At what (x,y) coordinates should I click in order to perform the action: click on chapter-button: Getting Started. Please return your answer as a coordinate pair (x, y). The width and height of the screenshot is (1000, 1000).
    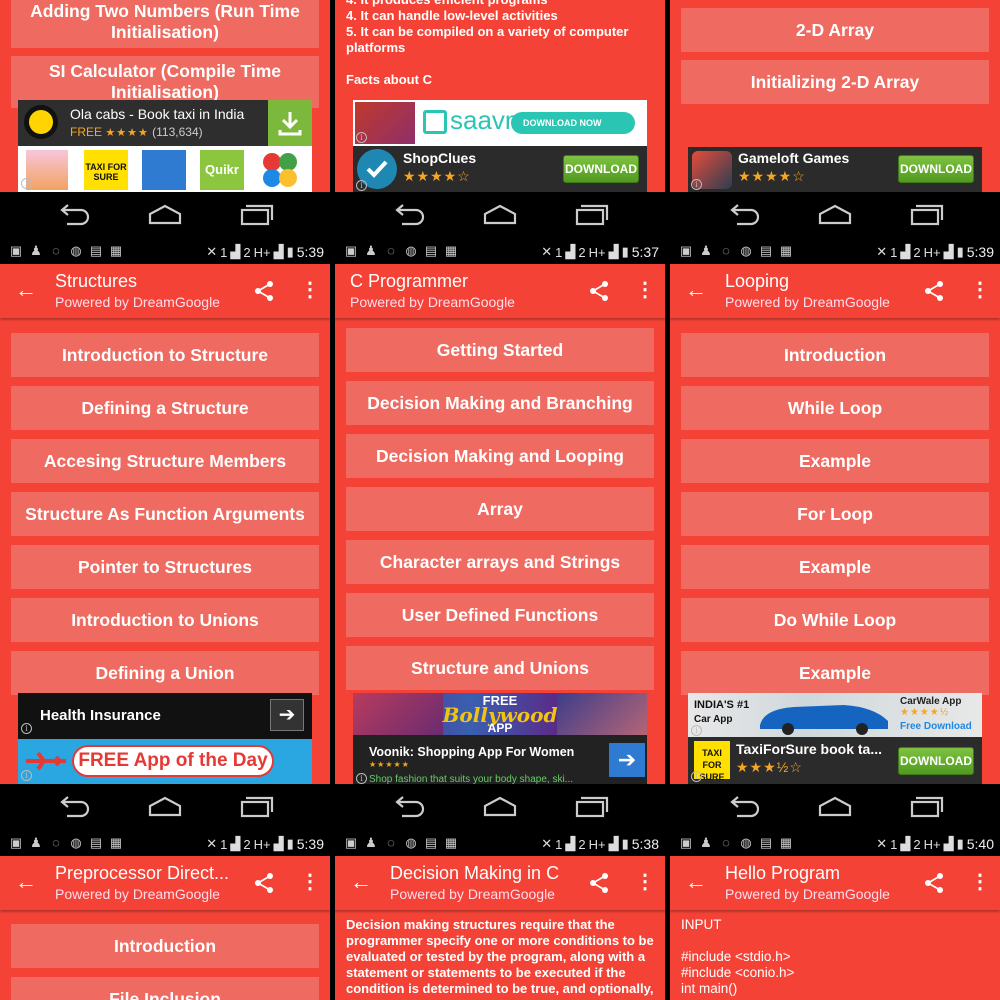
    Looking at the image, I should click on (500, 350).